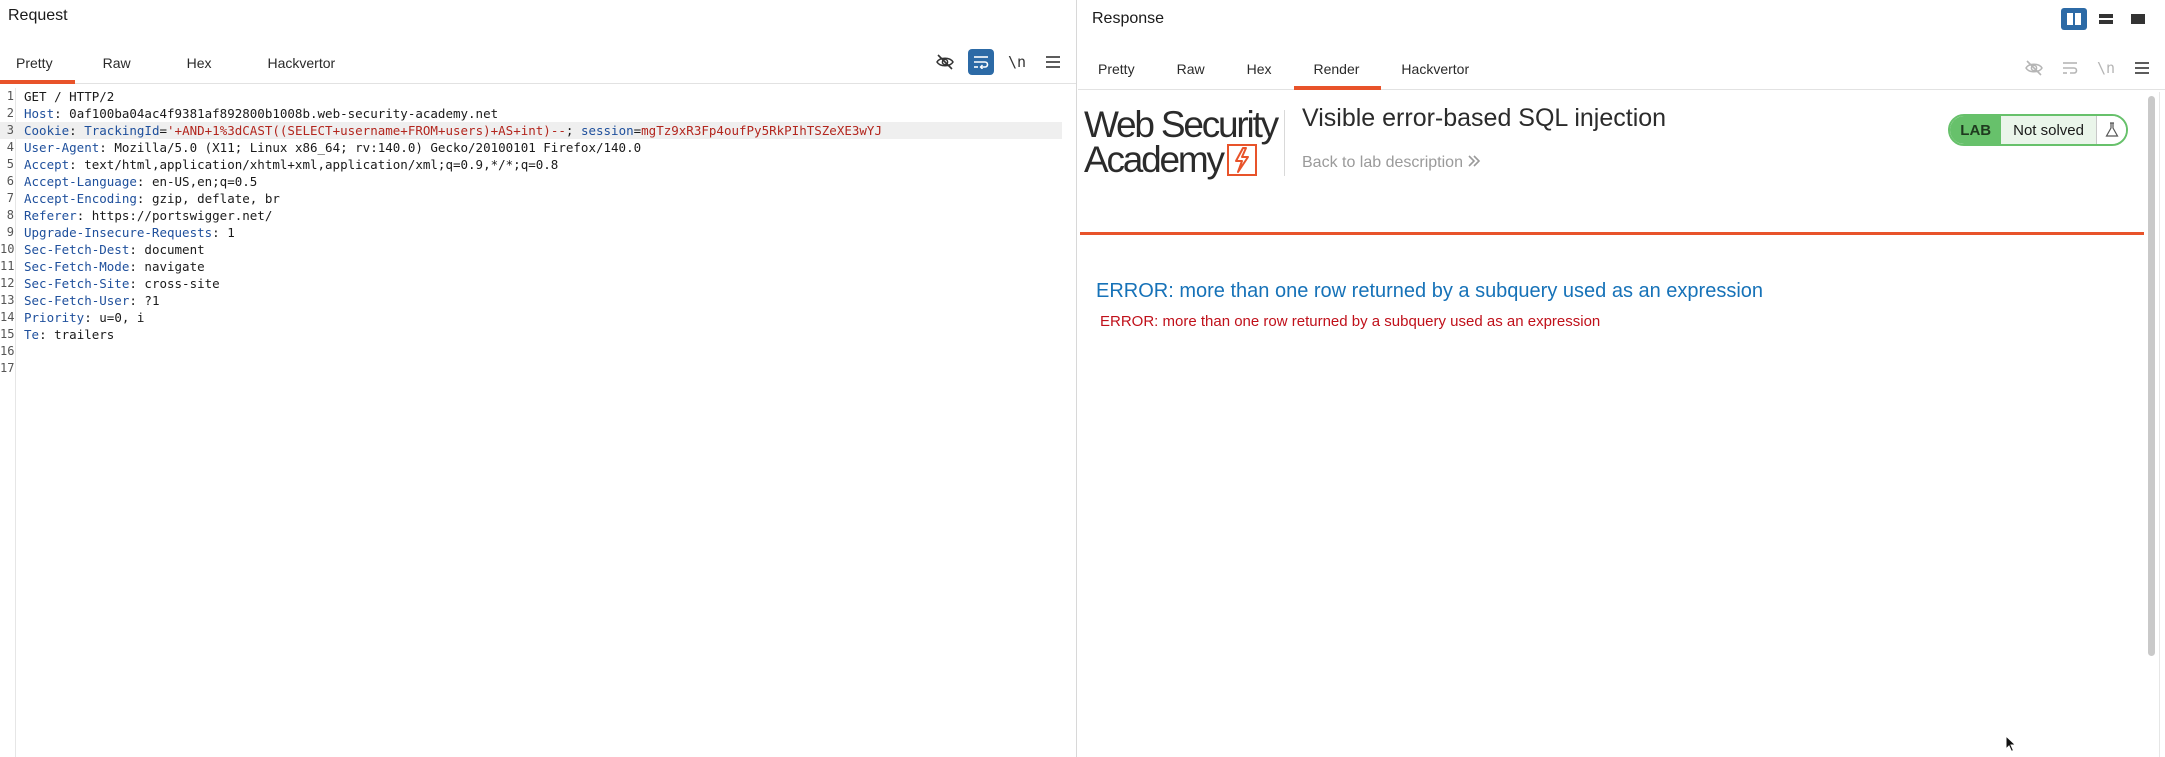  Describe the element at coordinates (39, 113) in the screenshot. I see `header-name: Host` at that location.